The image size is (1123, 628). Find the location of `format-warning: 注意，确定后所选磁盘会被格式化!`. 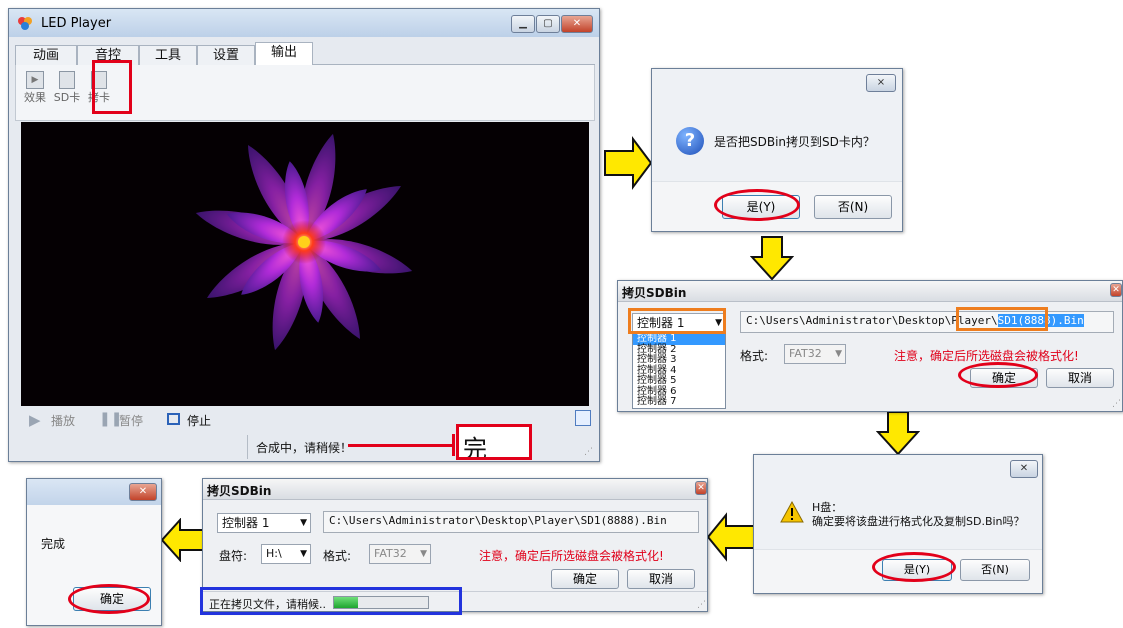

format-warning: 注意，确定后所选磁盘会被格式化! is located at coordinates (986, 356).